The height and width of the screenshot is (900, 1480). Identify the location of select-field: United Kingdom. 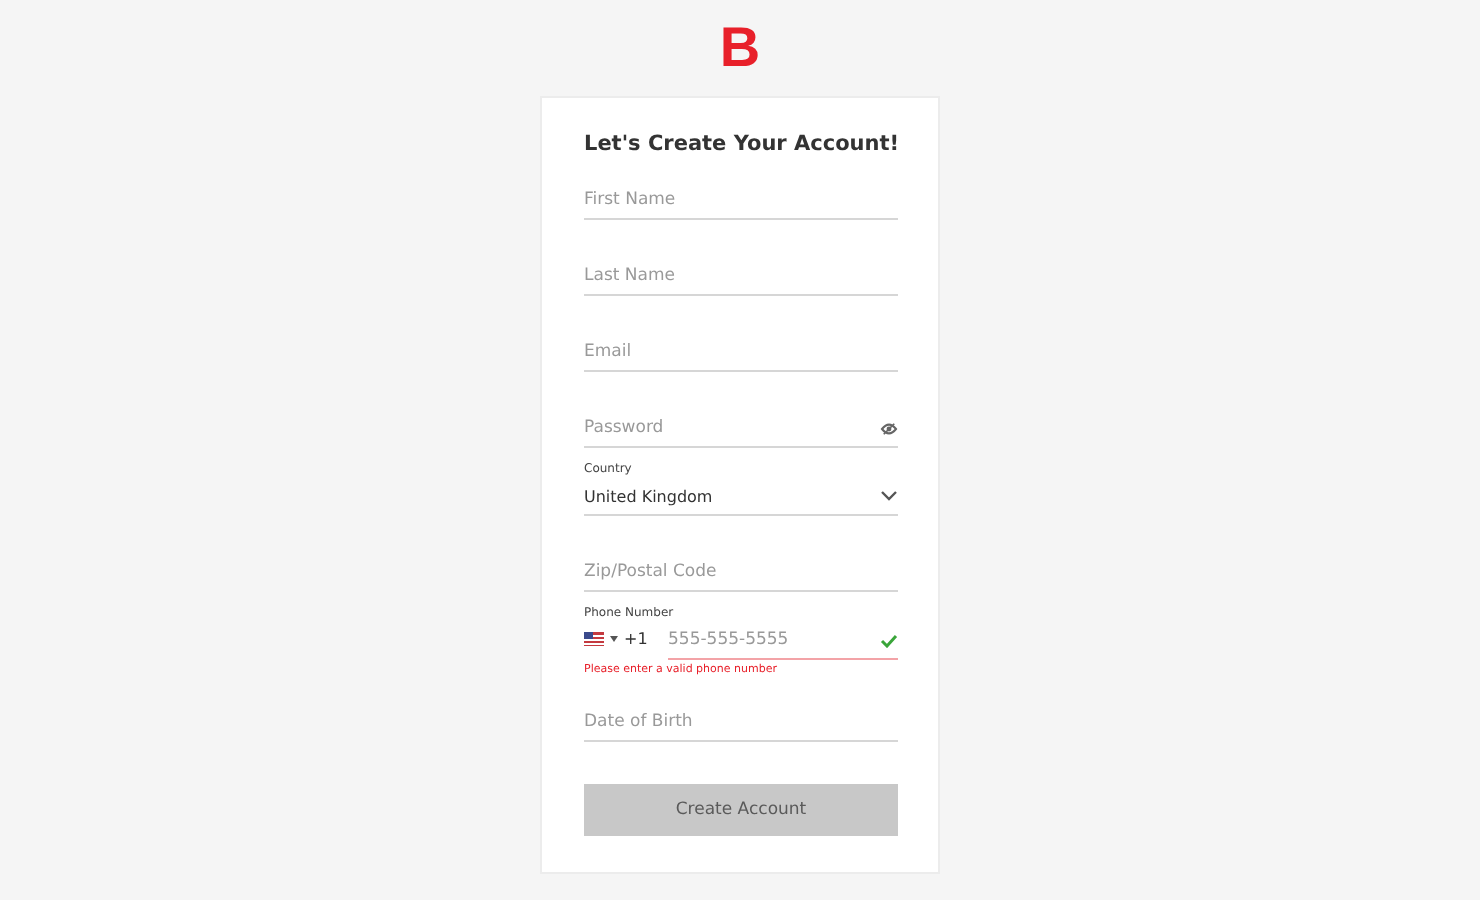
(741, 497).